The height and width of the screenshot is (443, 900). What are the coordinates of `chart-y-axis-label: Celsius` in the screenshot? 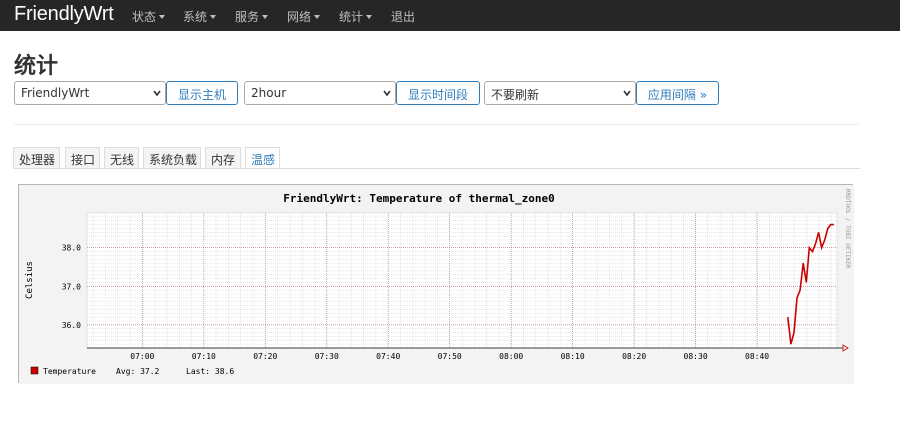 It's located at (30, 280).